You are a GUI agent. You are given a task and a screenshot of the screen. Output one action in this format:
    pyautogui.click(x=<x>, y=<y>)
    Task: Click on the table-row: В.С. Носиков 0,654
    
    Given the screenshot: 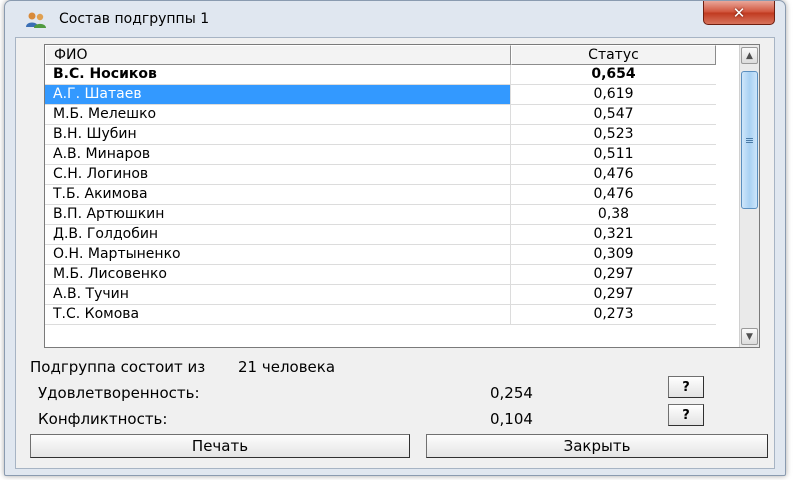 What is the action you would take?
    pyautogui.click(x=380, y=75)
    